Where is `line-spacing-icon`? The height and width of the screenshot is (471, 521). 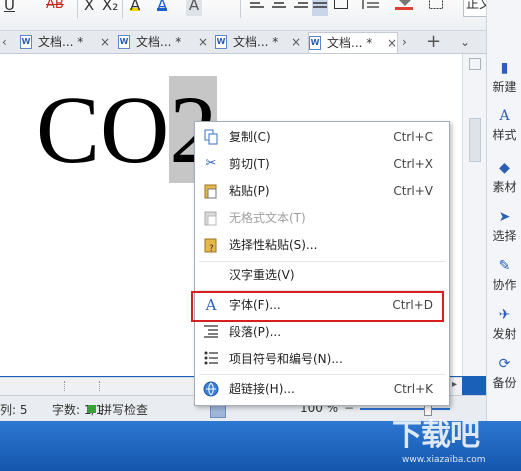 line-spacing-icon is located at coordinates (370, 8).